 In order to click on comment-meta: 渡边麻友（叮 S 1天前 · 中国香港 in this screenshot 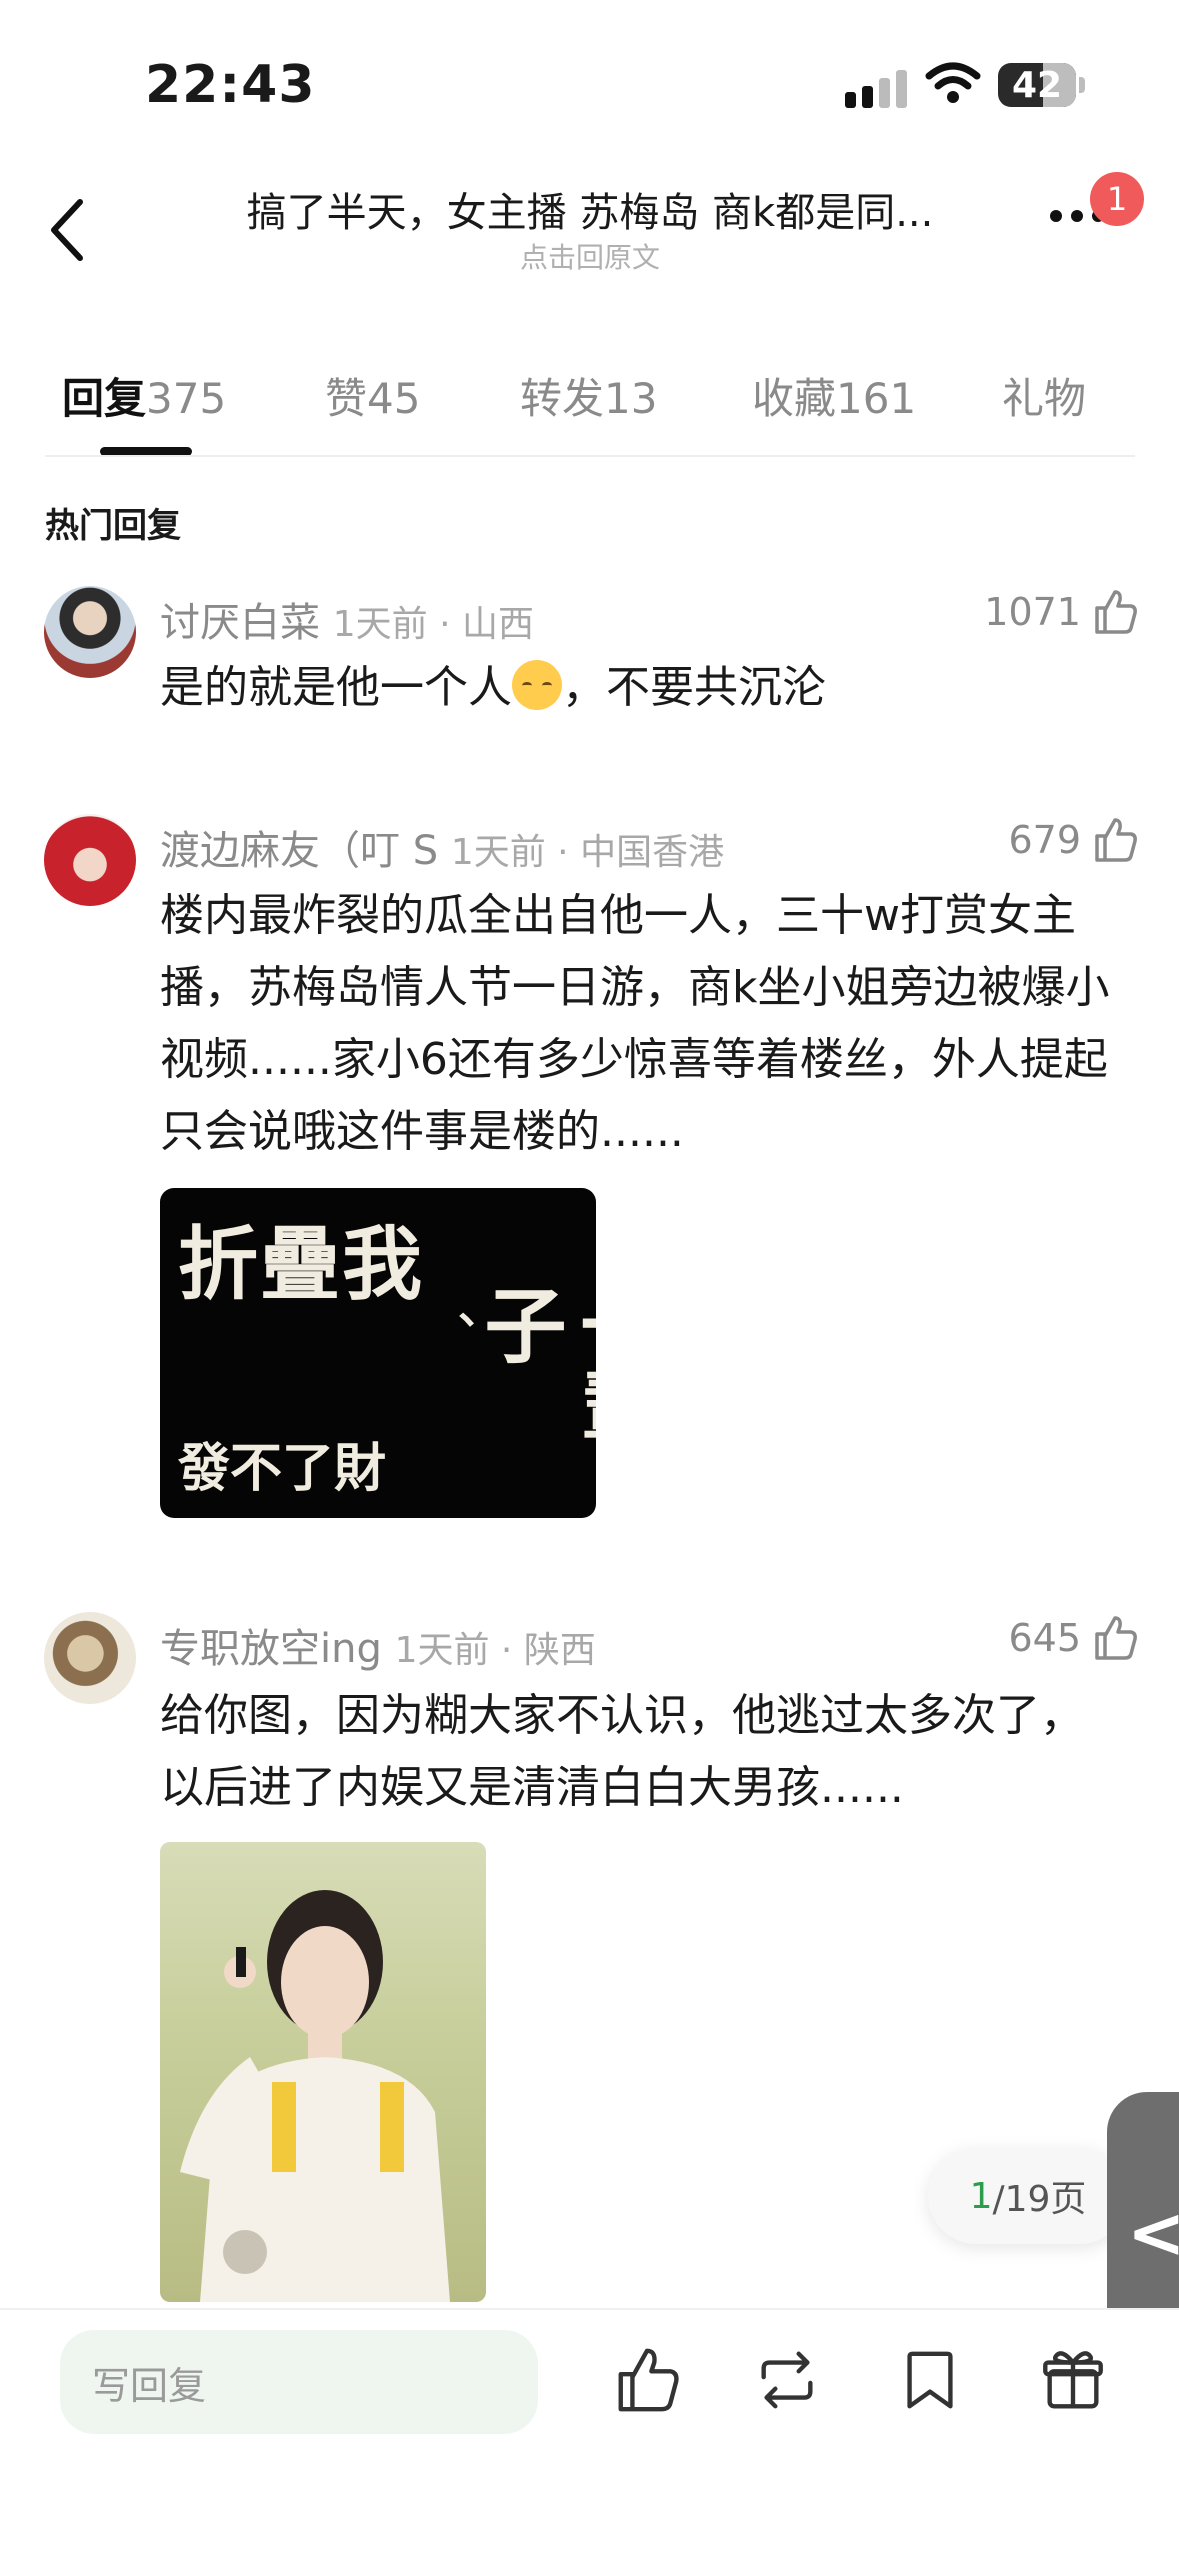, I will do `click(442, 847)`.